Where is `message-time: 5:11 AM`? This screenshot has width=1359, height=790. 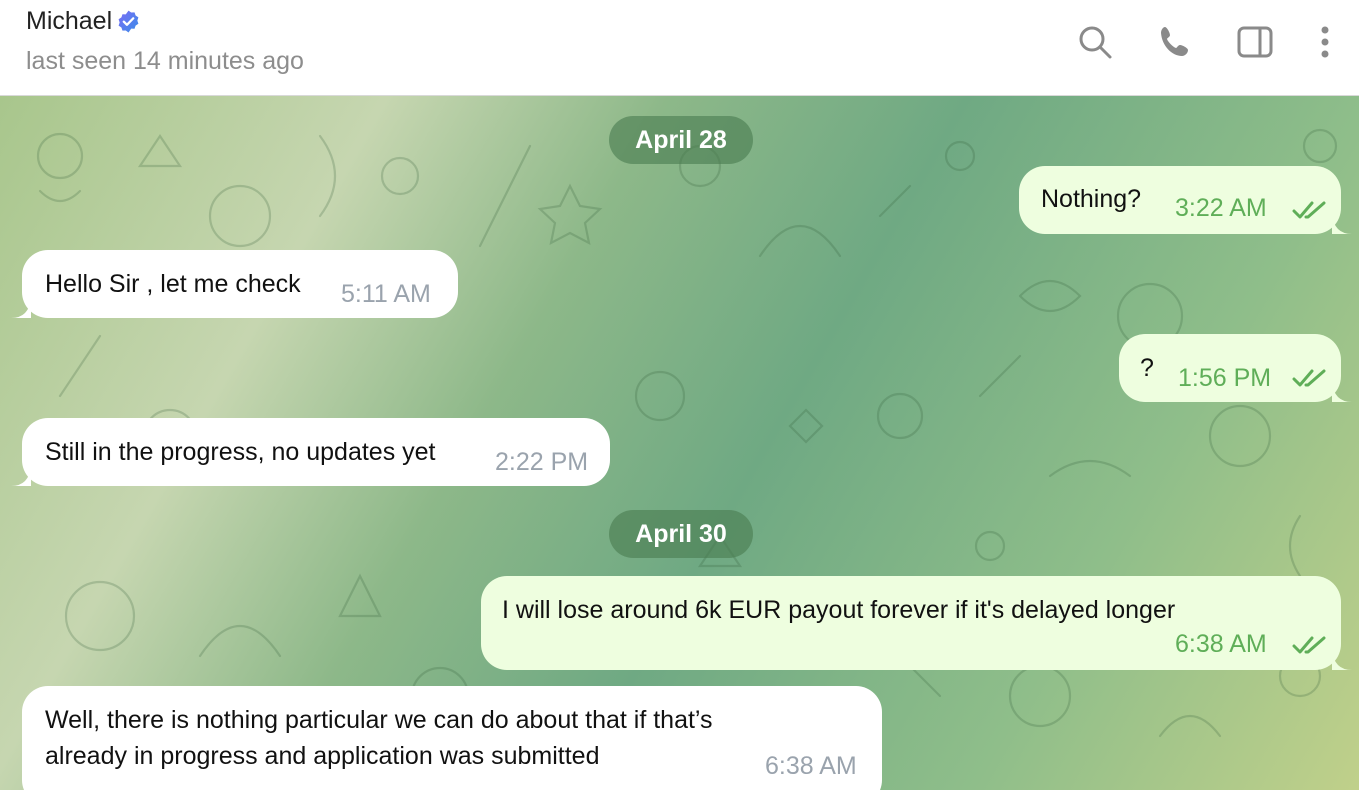 message-time: 5:11 AM is located at coordinates (386, 294).